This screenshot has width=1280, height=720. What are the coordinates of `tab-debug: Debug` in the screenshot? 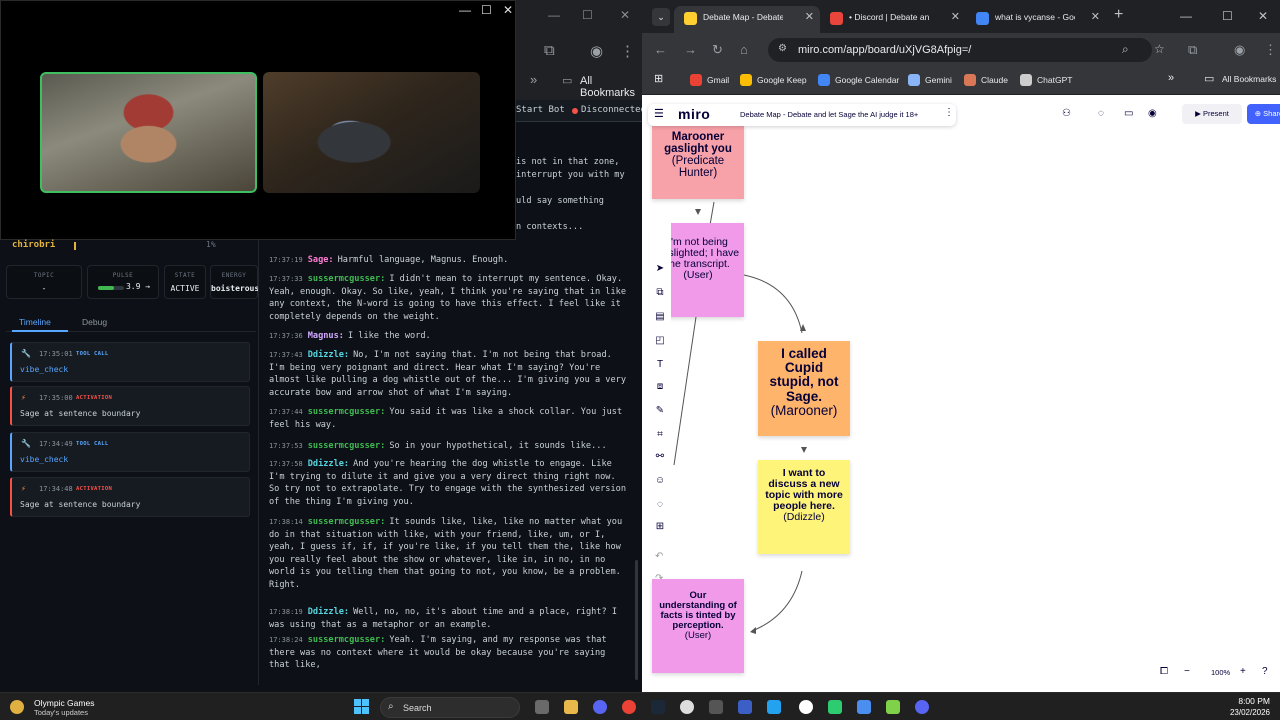 It's located at (94, 322).